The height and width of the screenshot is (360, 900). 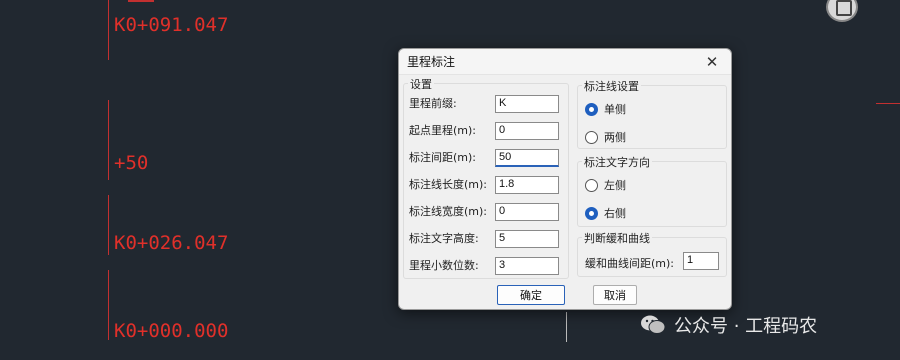 I want to click on field-row-line-width: 标注线宽度(m):, so click(x=453, y=211).